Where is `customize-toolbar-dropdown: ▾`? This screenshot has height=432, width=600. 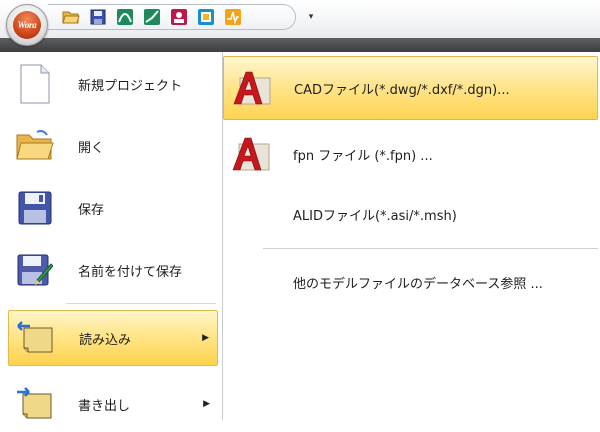
customize-toolbar-dropdown: ▾ is located at coordinates (311, 17).